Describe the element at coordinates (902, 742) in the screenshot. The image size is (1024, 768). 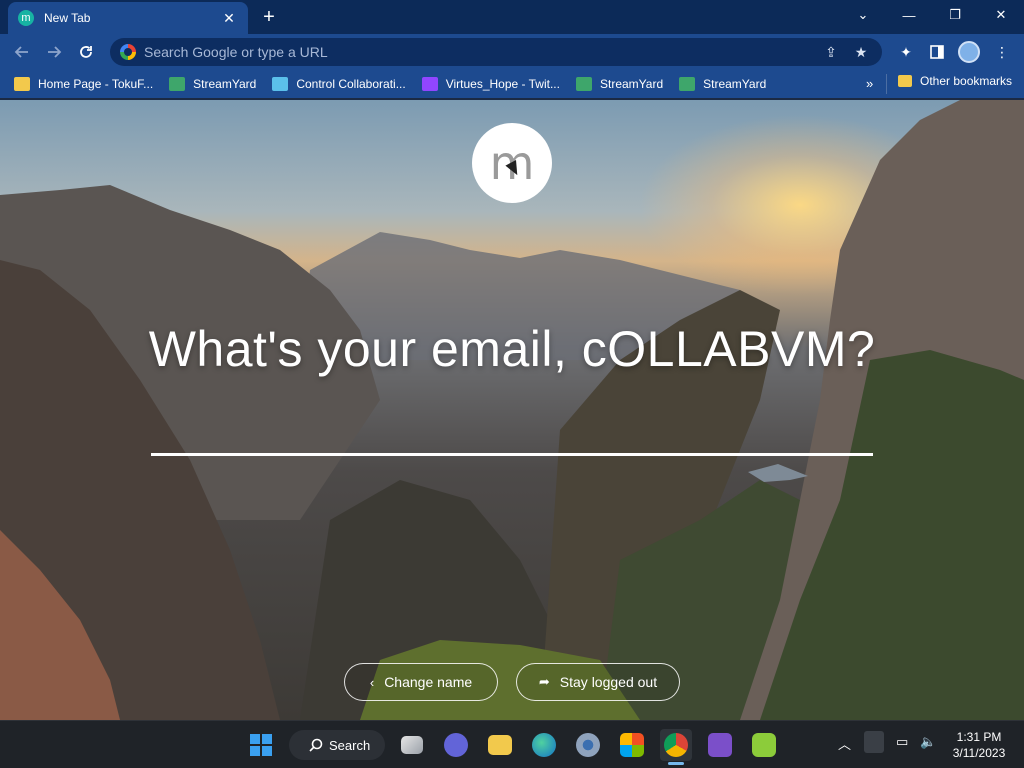
I see `network-icon: ▭` at that location.